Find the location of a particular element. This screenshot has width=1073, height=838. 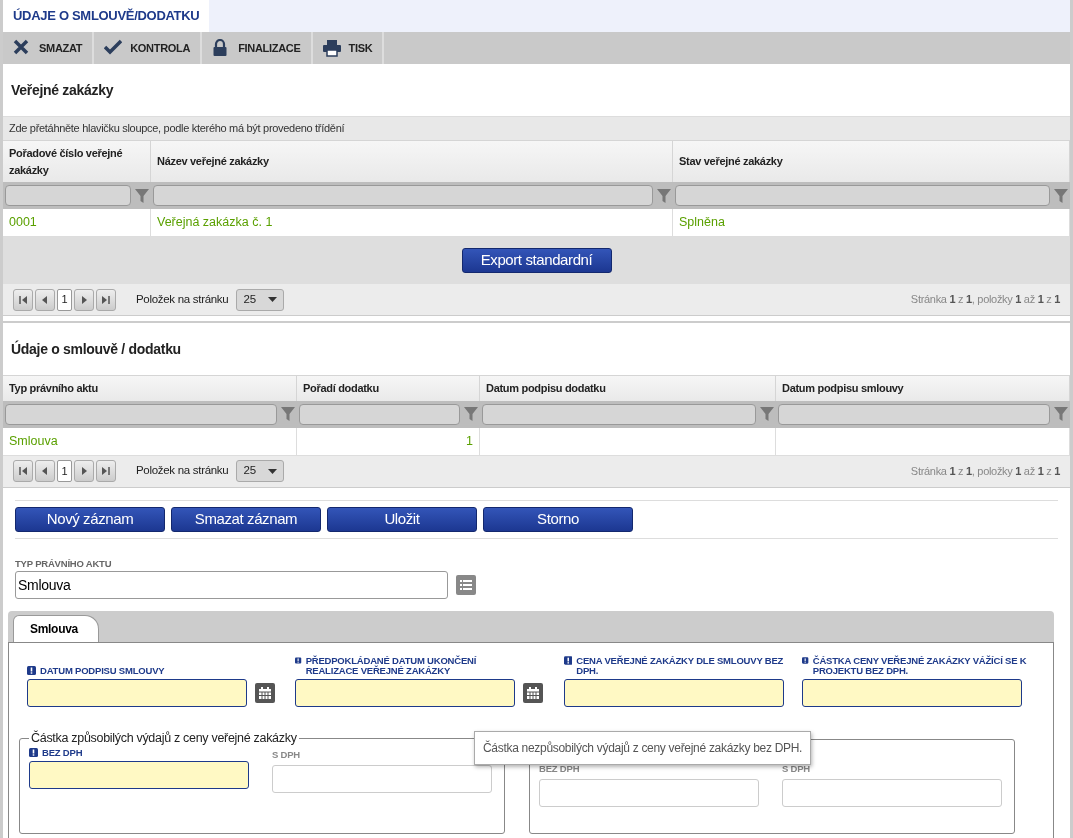

list-icon is located at coordinates (466, 584).